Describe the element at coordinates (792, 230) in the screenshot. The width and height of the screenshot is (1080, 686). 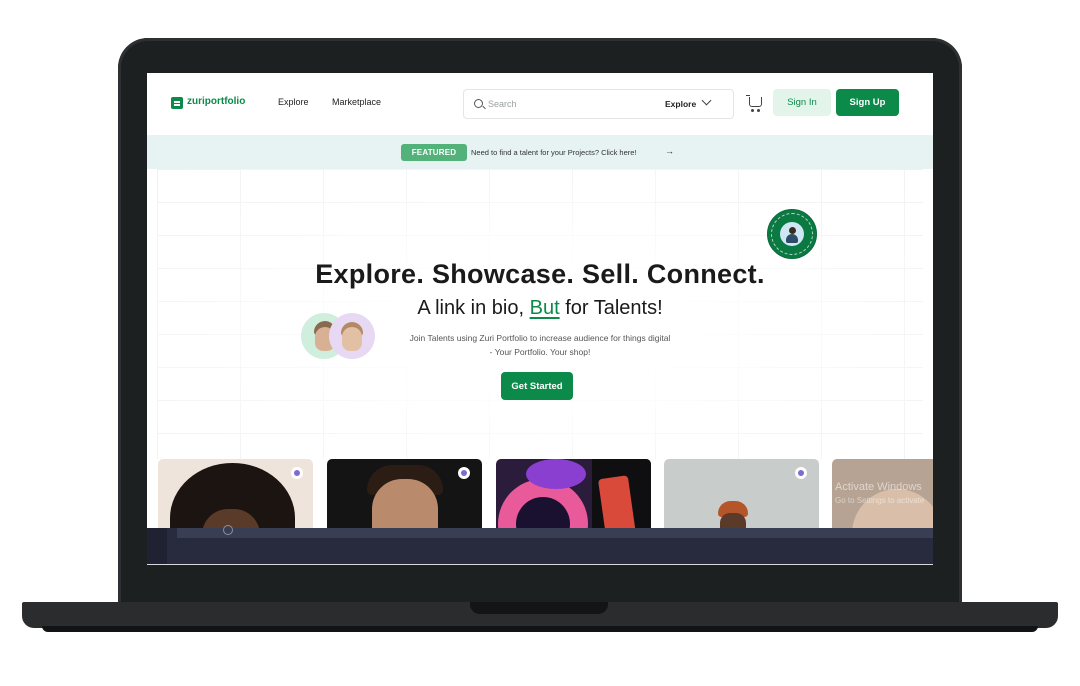
I see `avatar-head` at that location.